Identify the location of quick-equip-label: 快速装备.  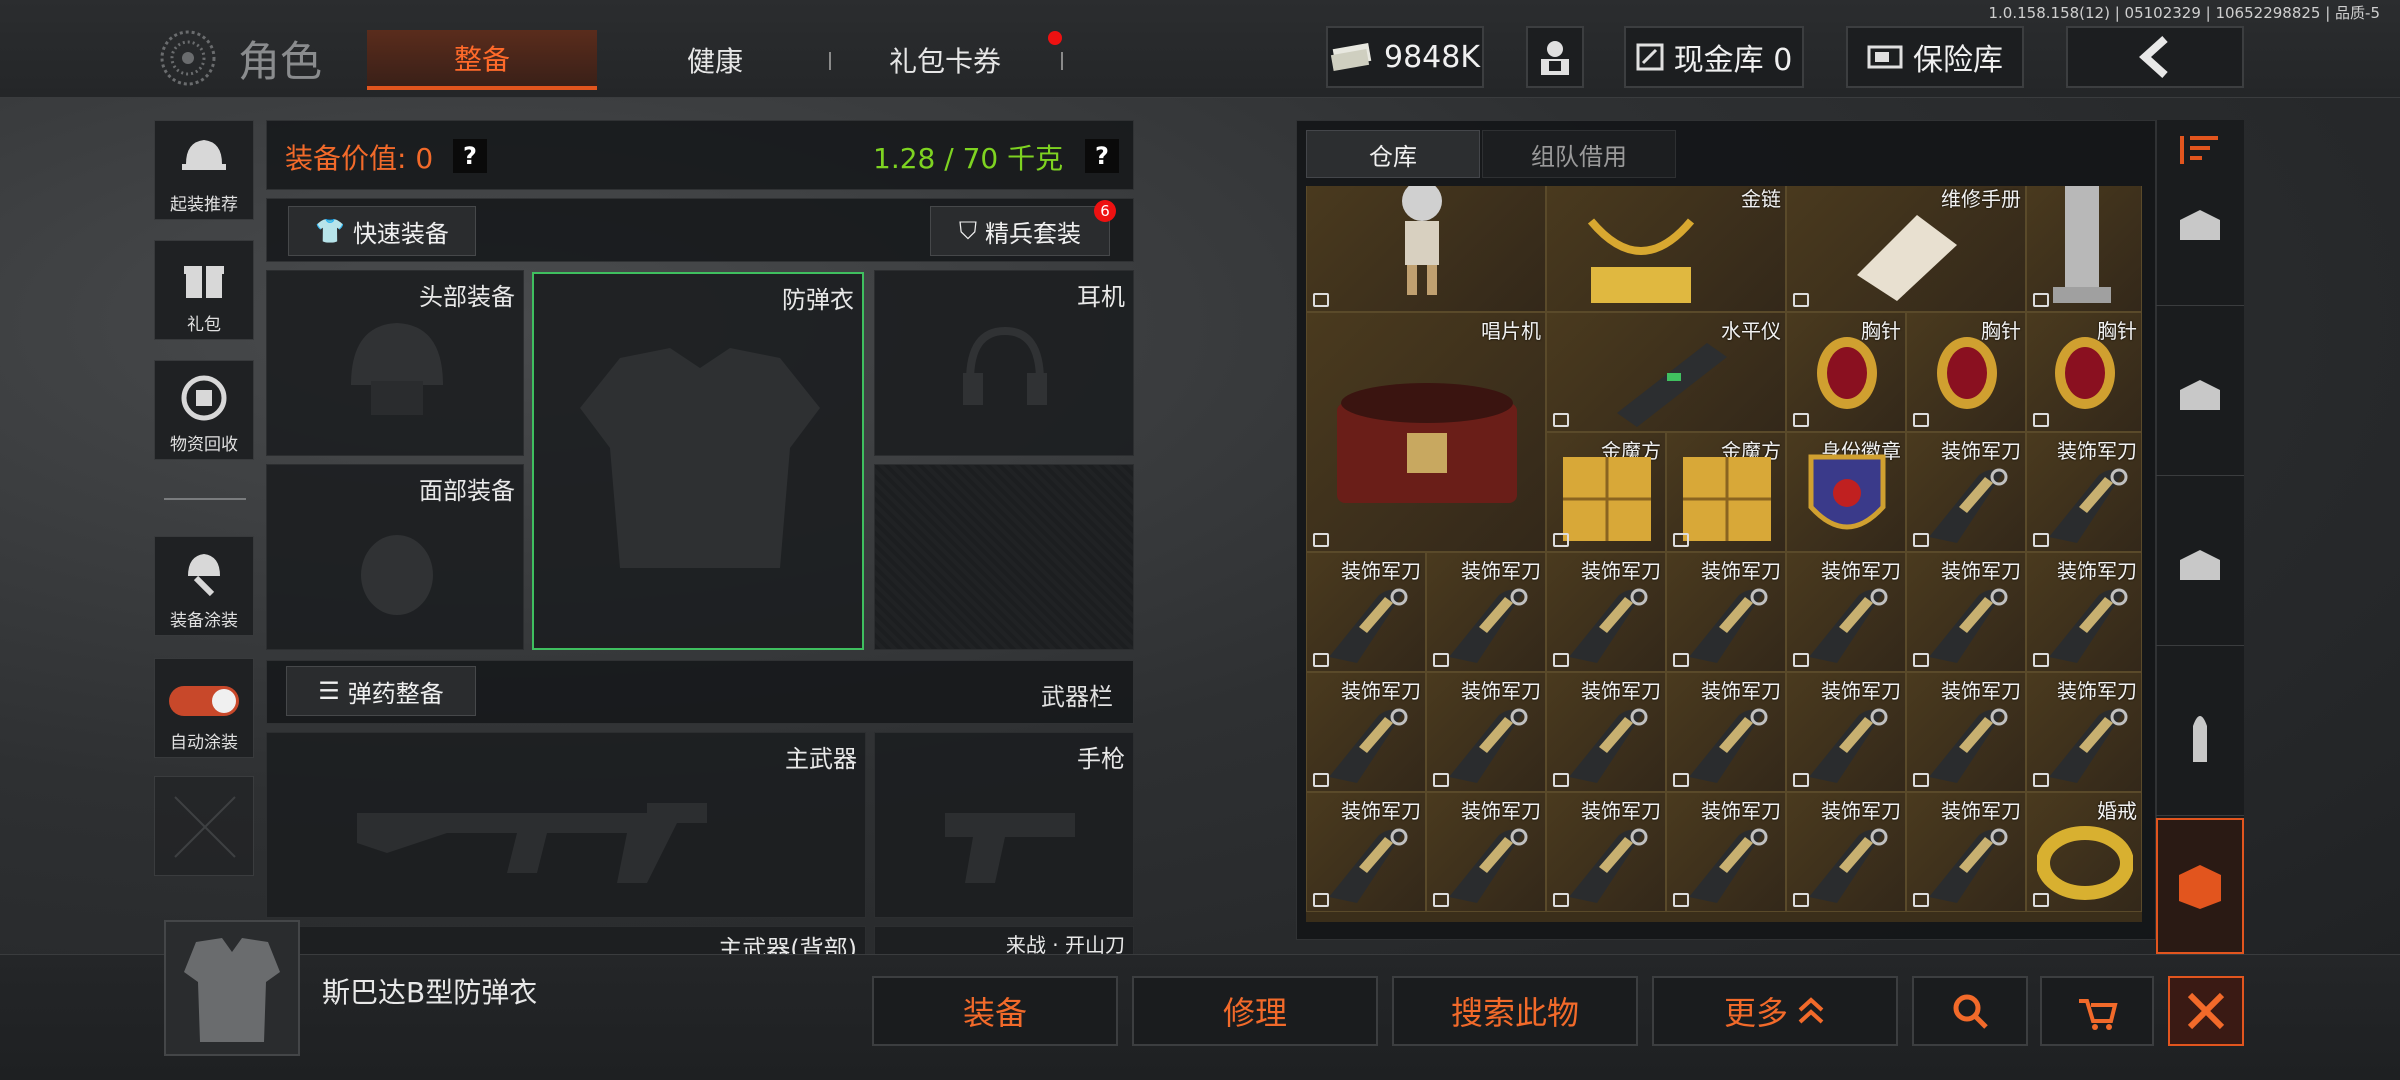
(400, 233).